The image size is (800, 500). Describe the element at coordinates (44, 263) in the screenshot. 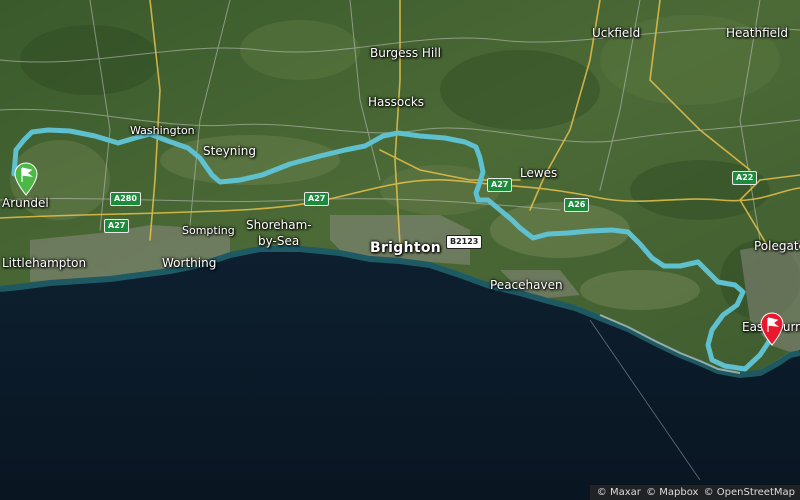

I see `place-label-littlehampton: Littlehampton` at that location.